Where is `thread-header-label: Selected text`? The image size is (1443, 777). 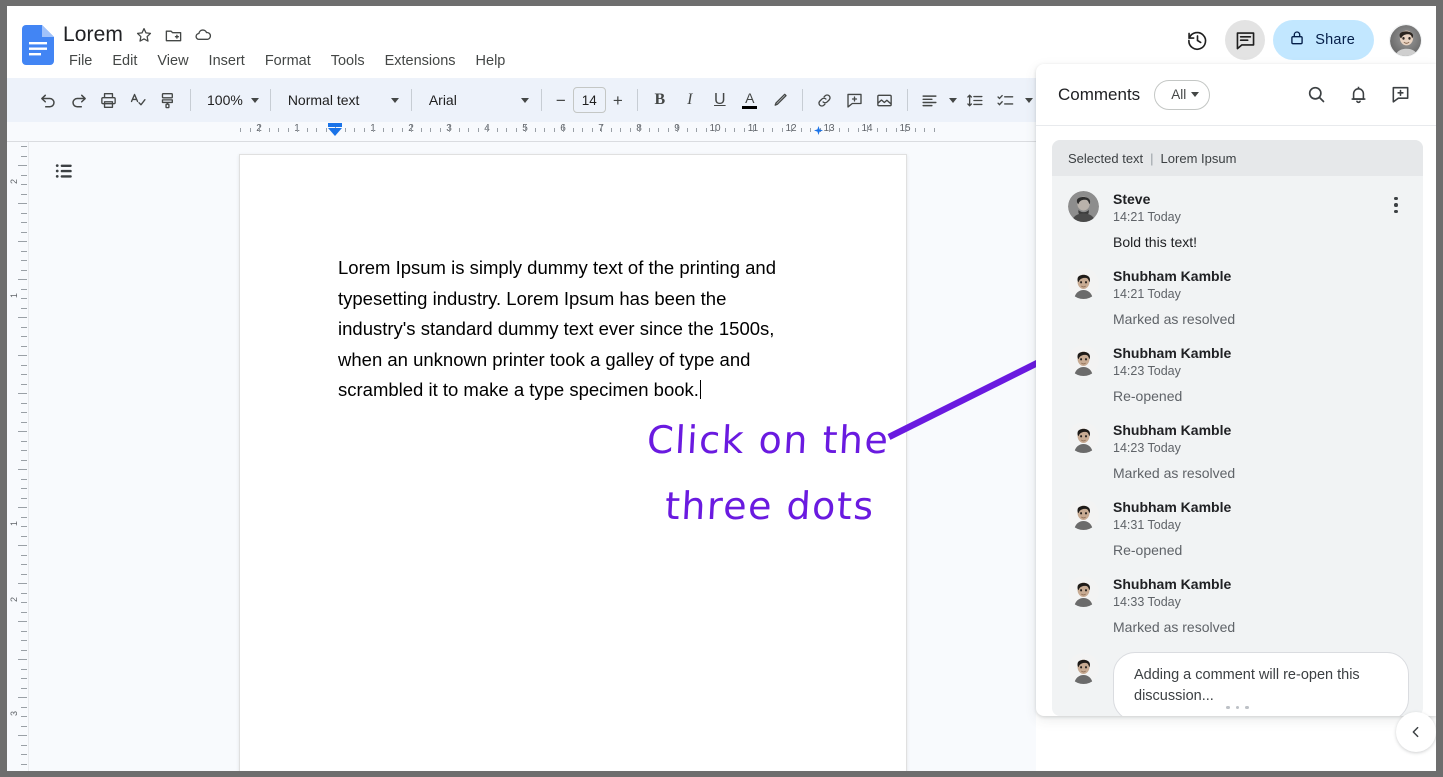
thread-header-label: Selected text is located at coordinates (1106, 158).